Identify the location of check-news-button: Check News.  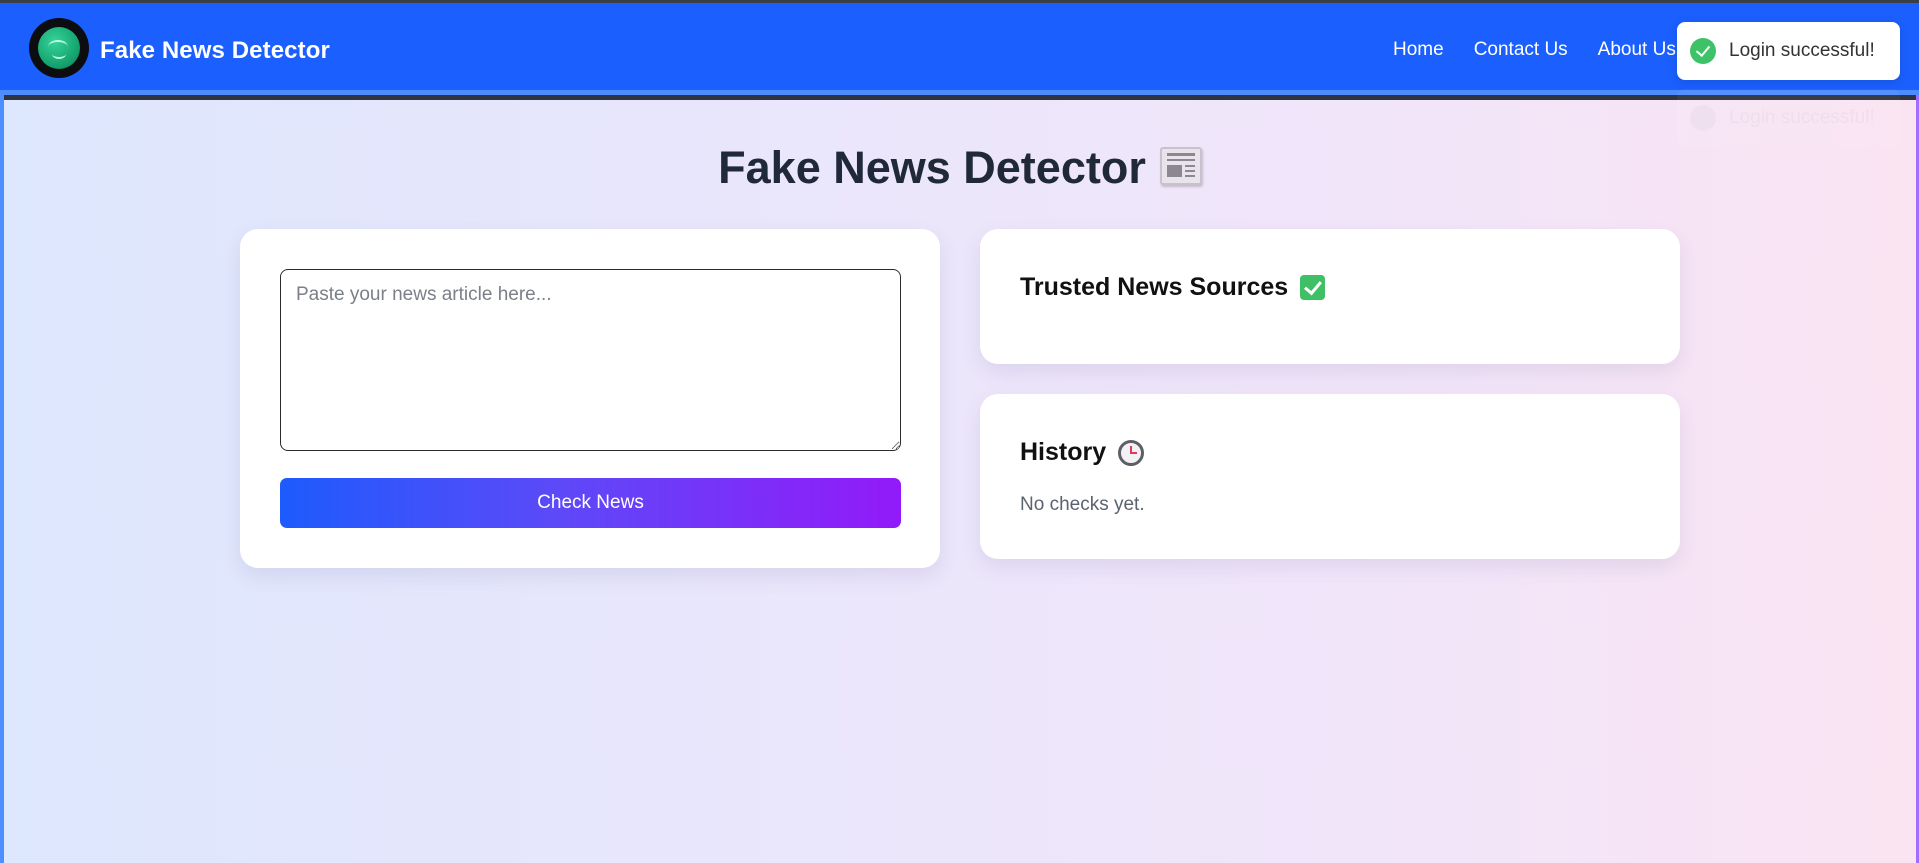
(590, 503).